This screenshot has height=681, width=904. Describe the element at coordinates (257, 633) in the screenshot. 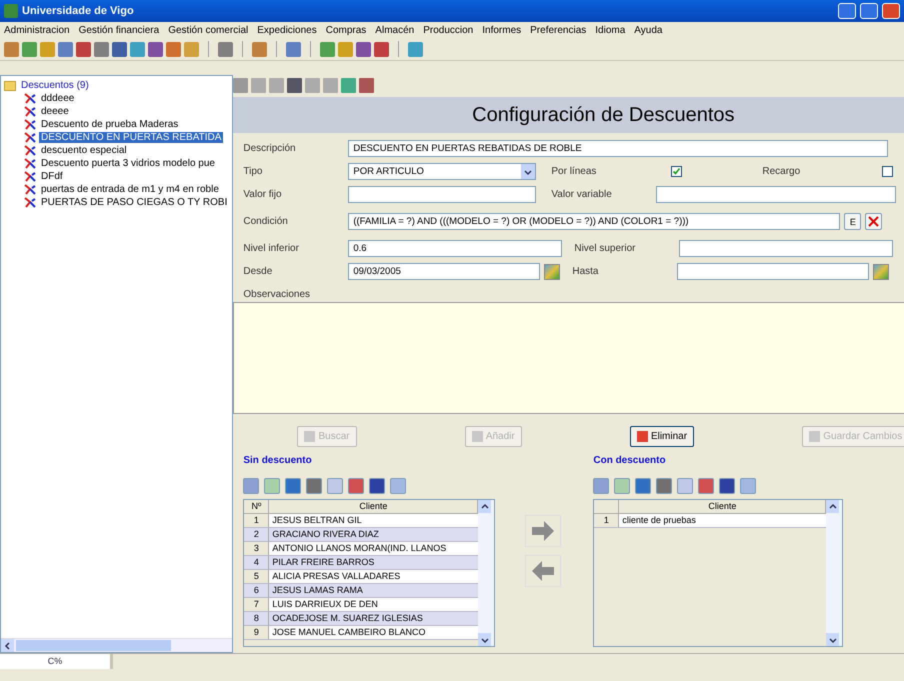

I see `row-number: 9` at that location.